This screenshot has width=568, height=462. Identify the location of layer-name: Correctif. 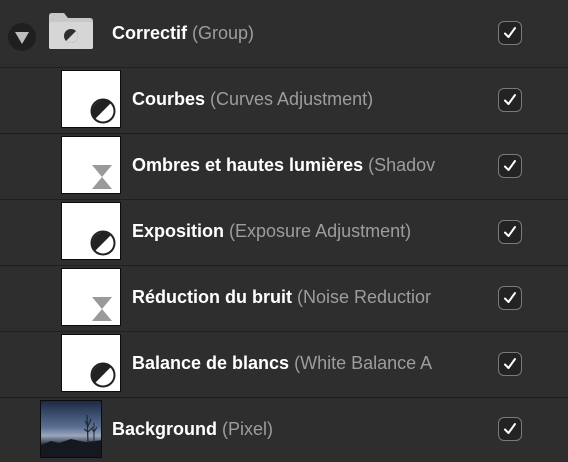
(150, 33).